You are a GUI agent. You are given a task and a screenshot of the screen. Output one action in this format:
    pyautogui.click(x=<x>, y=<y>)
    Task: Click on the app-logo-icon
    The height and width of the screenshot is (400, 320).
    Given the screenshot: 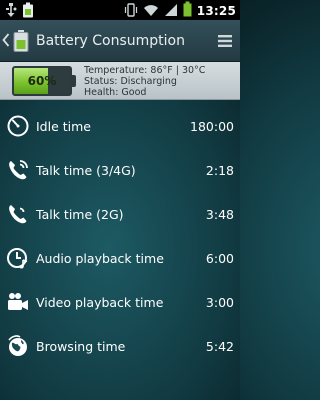 What is the action you would take?
    pyautogui.click(x=21, y=41)
    